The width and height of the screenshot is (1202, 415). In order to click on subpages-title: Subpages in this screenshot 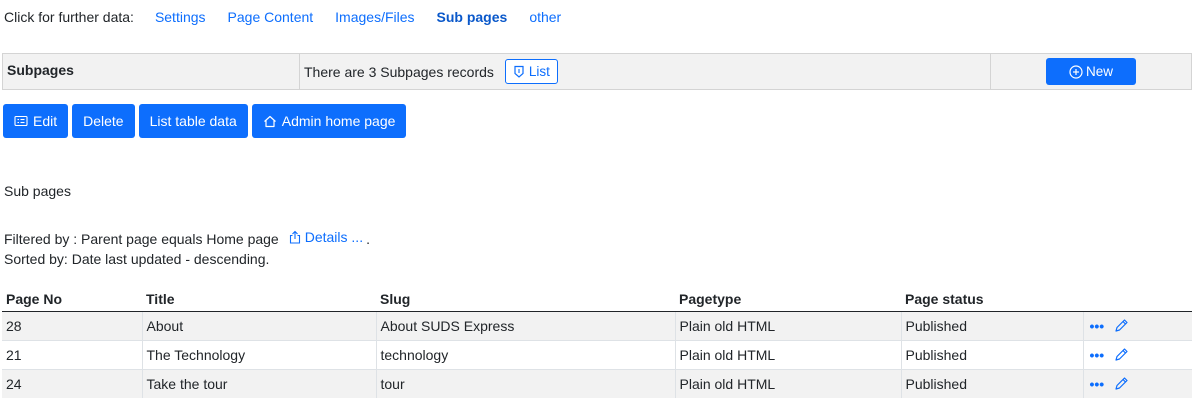, I will do `click(151, 71)`.